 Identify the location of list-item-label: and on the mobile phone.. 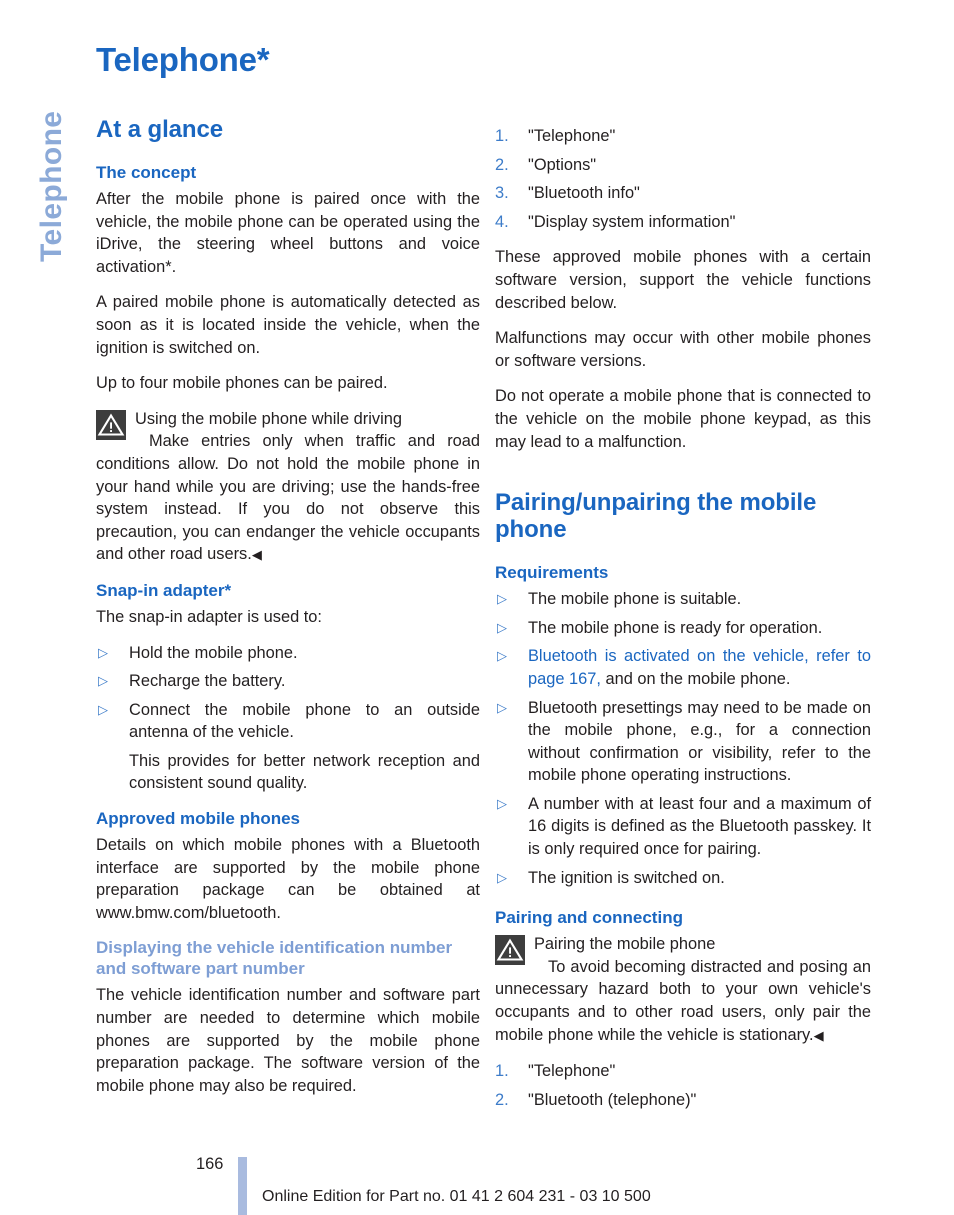
(695, 678).